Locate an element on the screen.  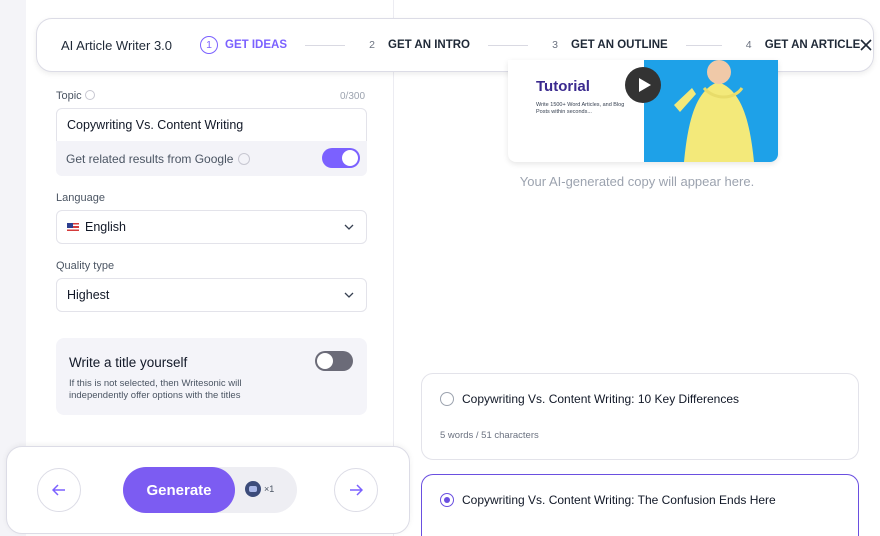
topic-label-text: Topic is located at coordinates (69, 96).